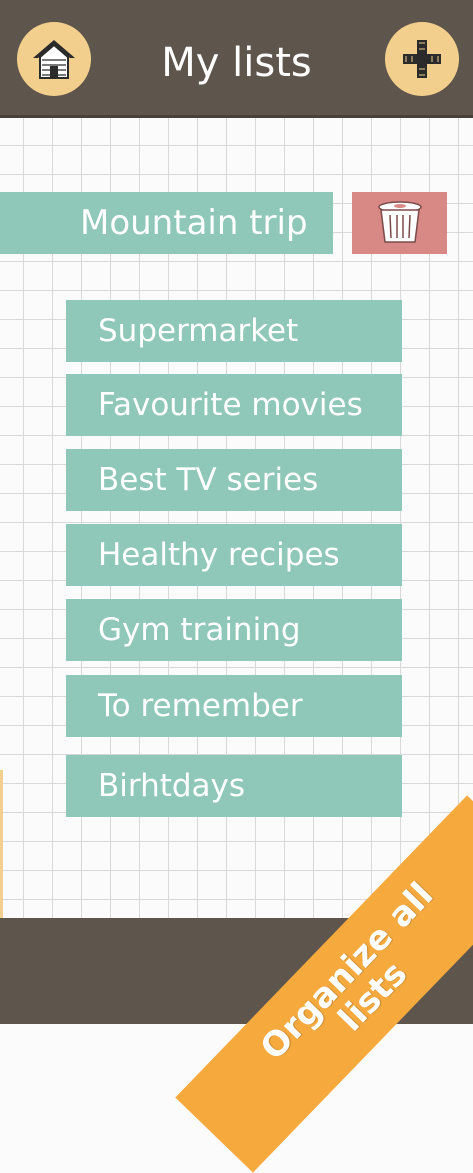 The width and height of the screenshot is (473, 1173). Describe the element at coordinates (234, 786) in the screenshot. I see `list-item: Birhtdays` at that location.